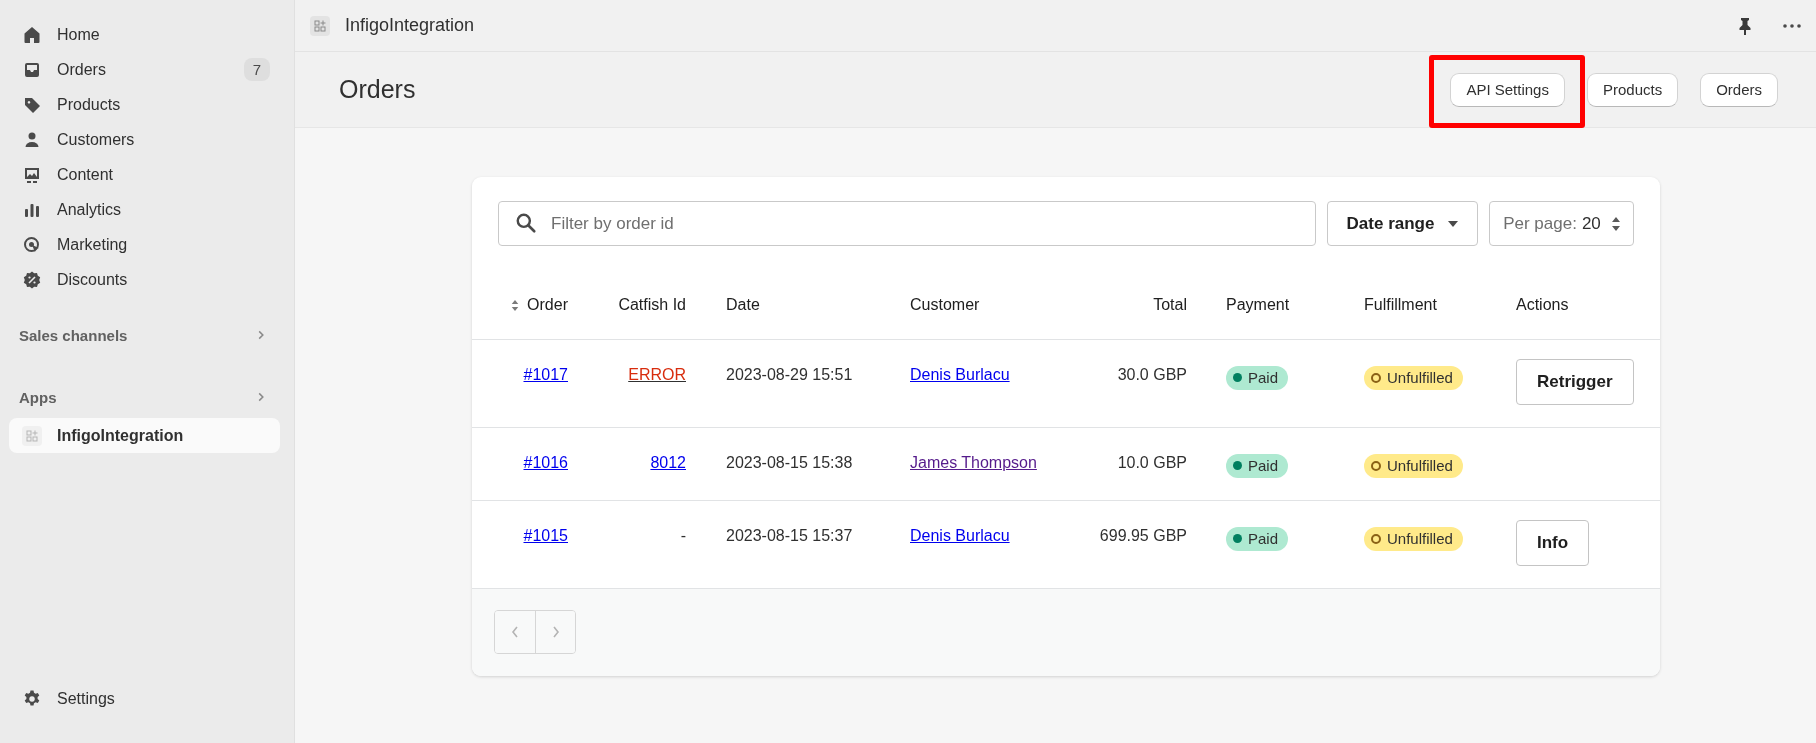 The image size is (1816, 743). Describe the element at coordinates (144, 279) in the screenshot. I see `nav-item: Discounts` at that location.